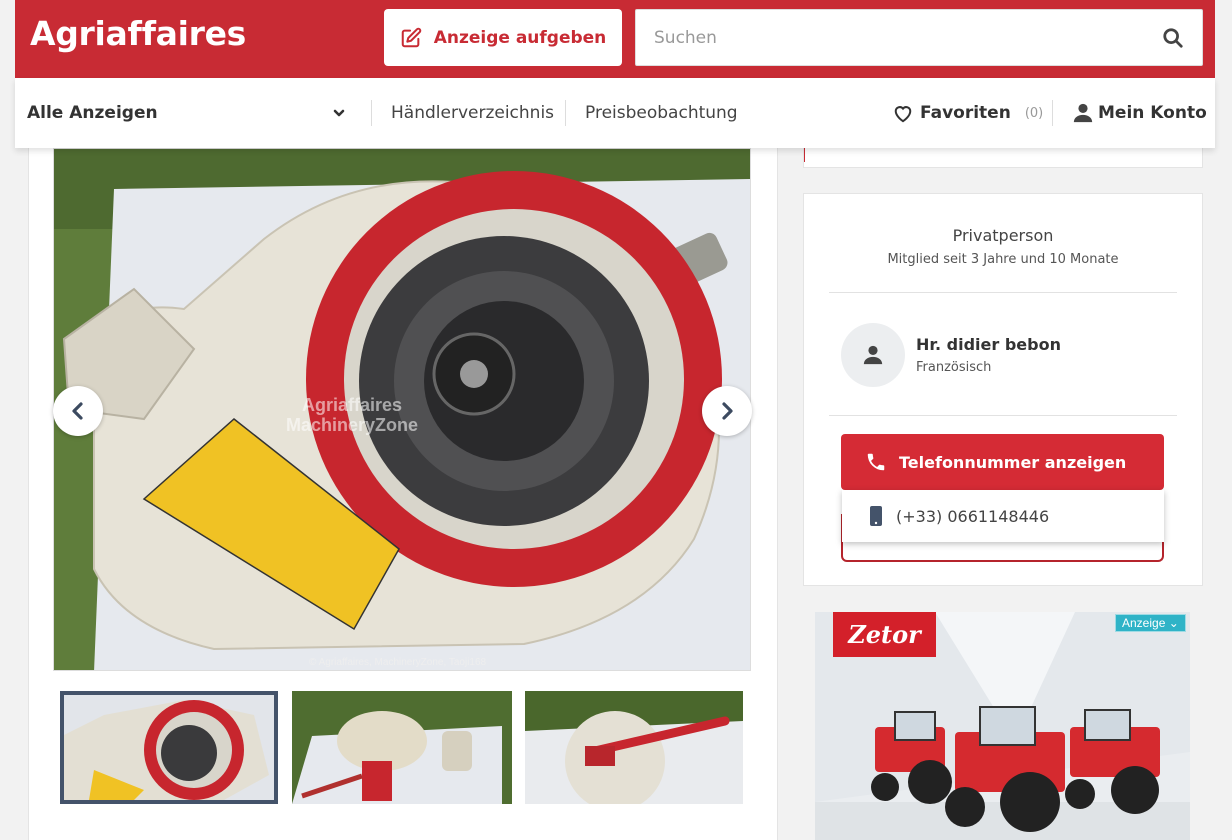 This screenshot has width=1232, height=840. I want to click on search-bar, so click(919, 37).